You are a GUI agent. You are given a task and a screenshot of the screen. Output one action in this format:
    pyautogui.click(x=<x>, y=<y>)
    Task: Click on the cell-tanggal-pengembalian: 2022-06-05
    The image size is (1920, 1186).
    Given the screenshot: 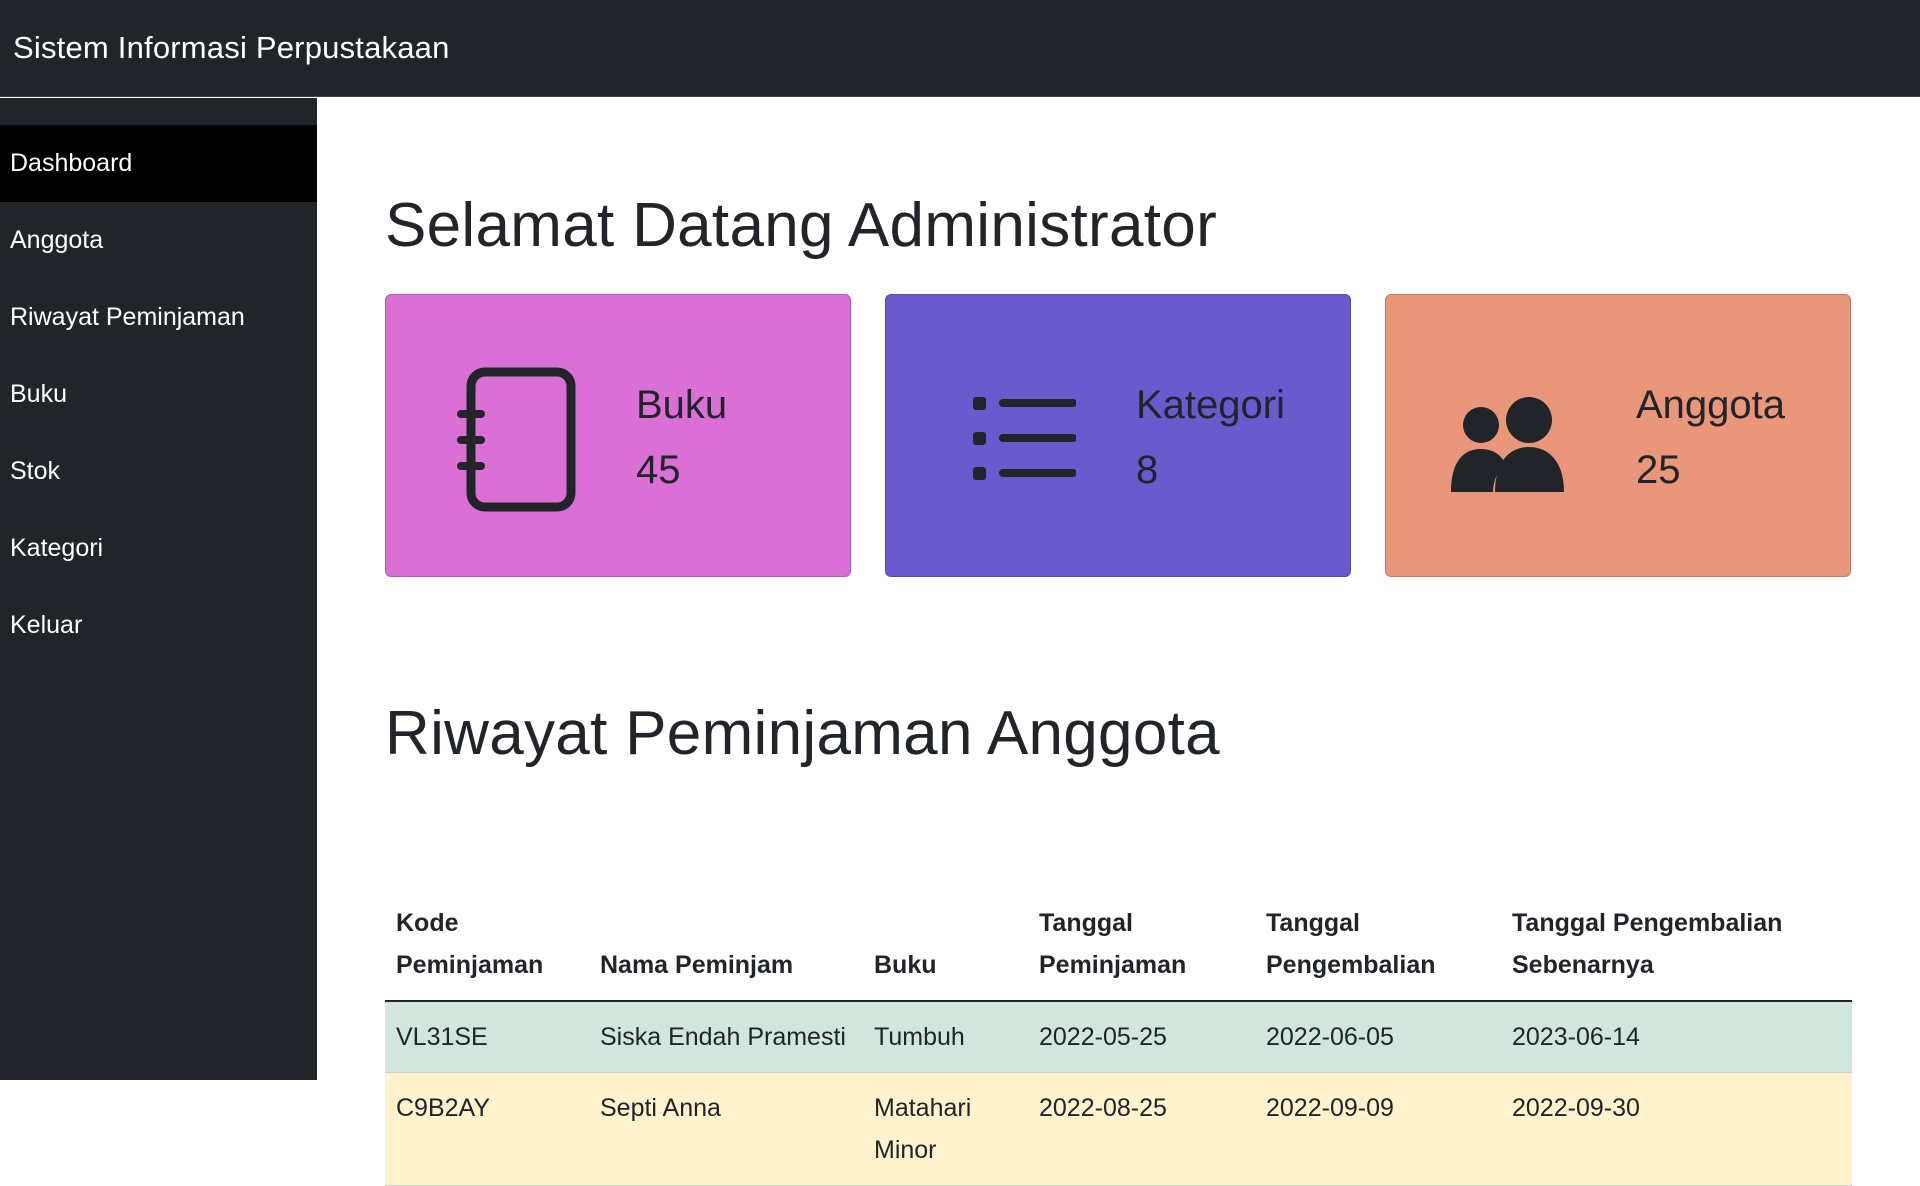 What is the action you would take?
    pyautogui.click(x=1378, y=1037)
    